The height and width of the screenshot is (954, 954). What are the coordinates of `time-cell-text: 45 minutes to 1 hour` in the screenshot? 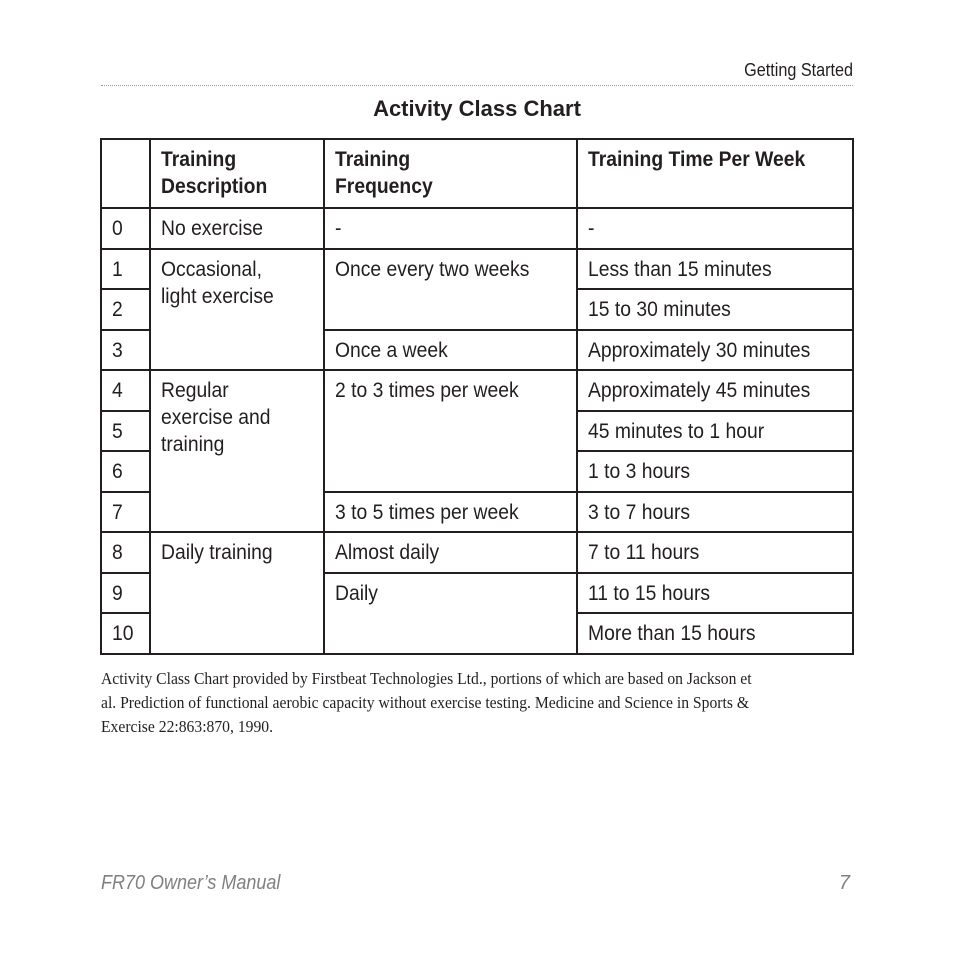 It's located at (676, 431).